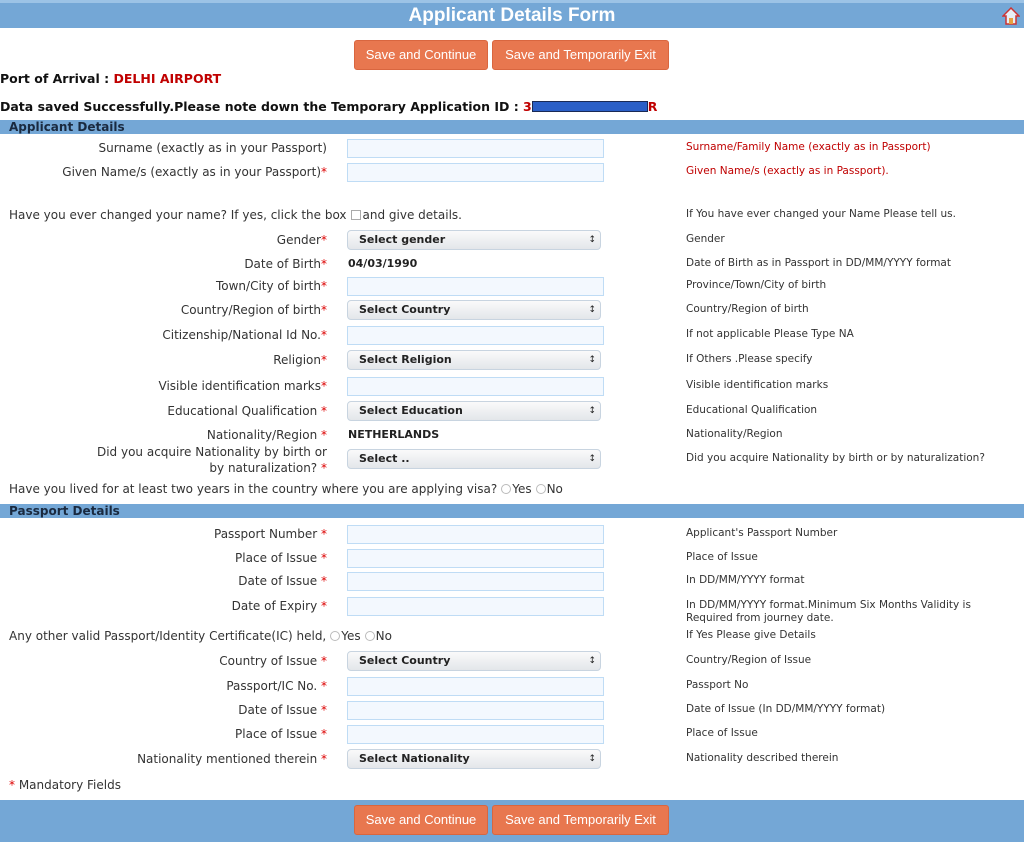 The width and height of the screenshot is (1024, 842). What do you see at coordinates (421, 820) in the screenshot?
I see `save-and-continue-button-bottom: Save and Continue` at bounding box center [421, 820].